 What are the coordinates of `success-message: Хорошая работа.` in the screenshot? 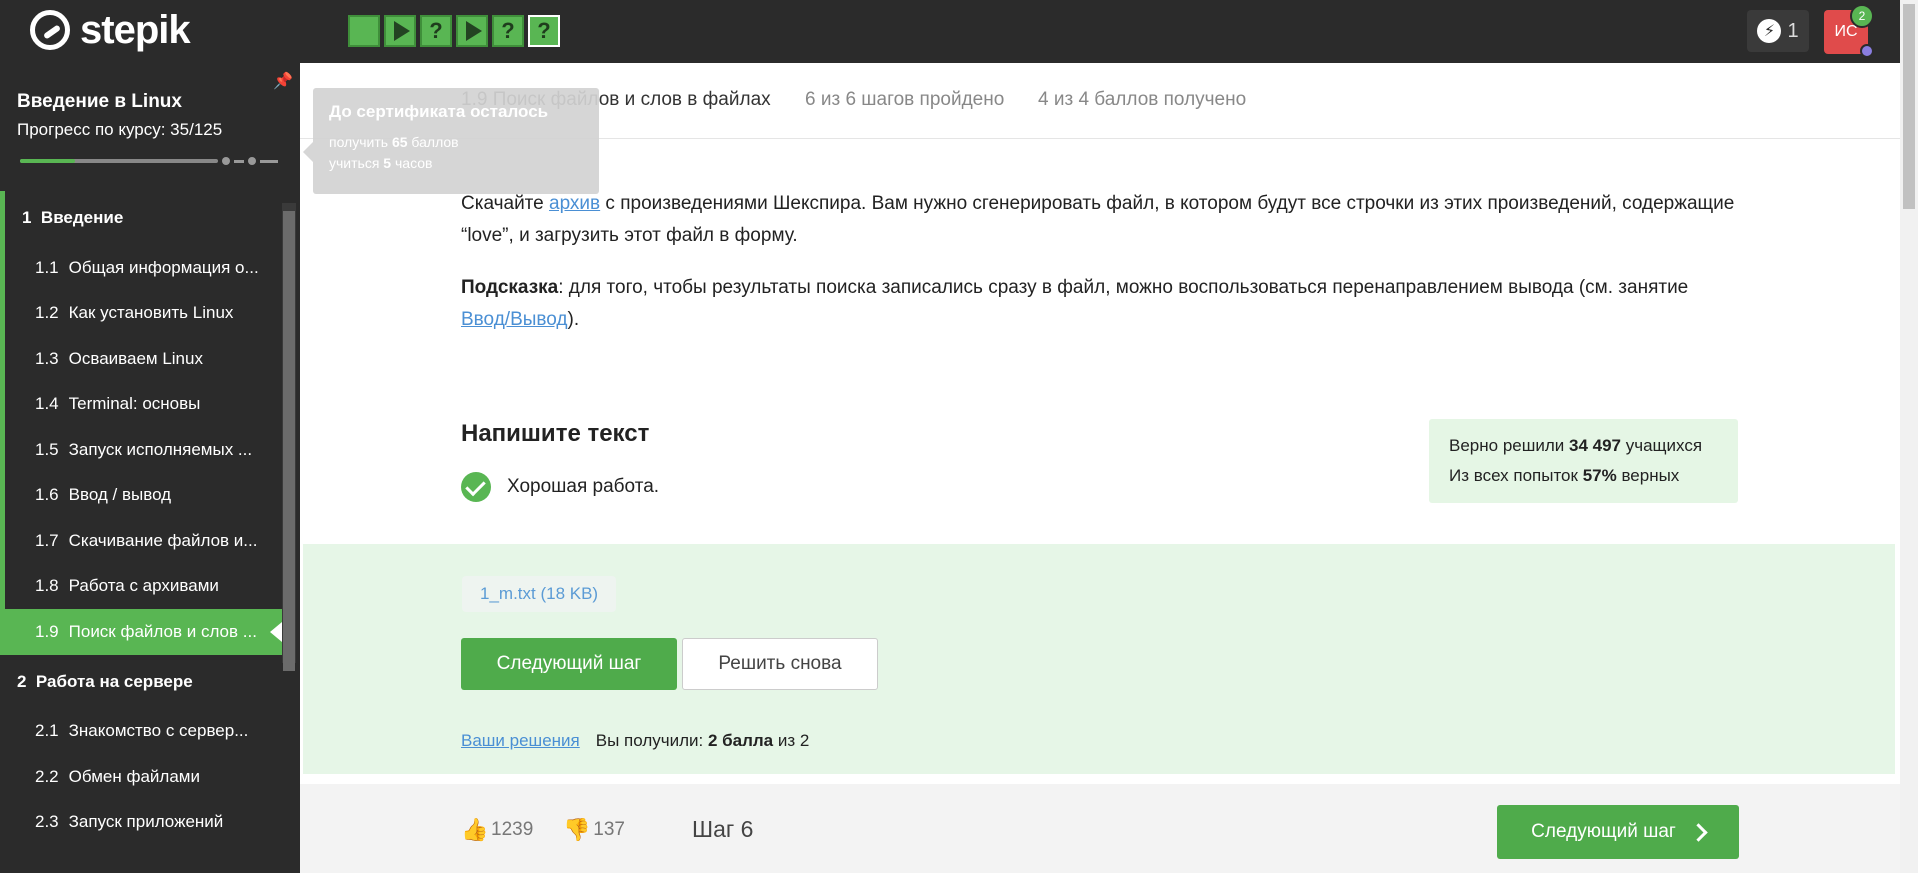 It's located at (560, 487).